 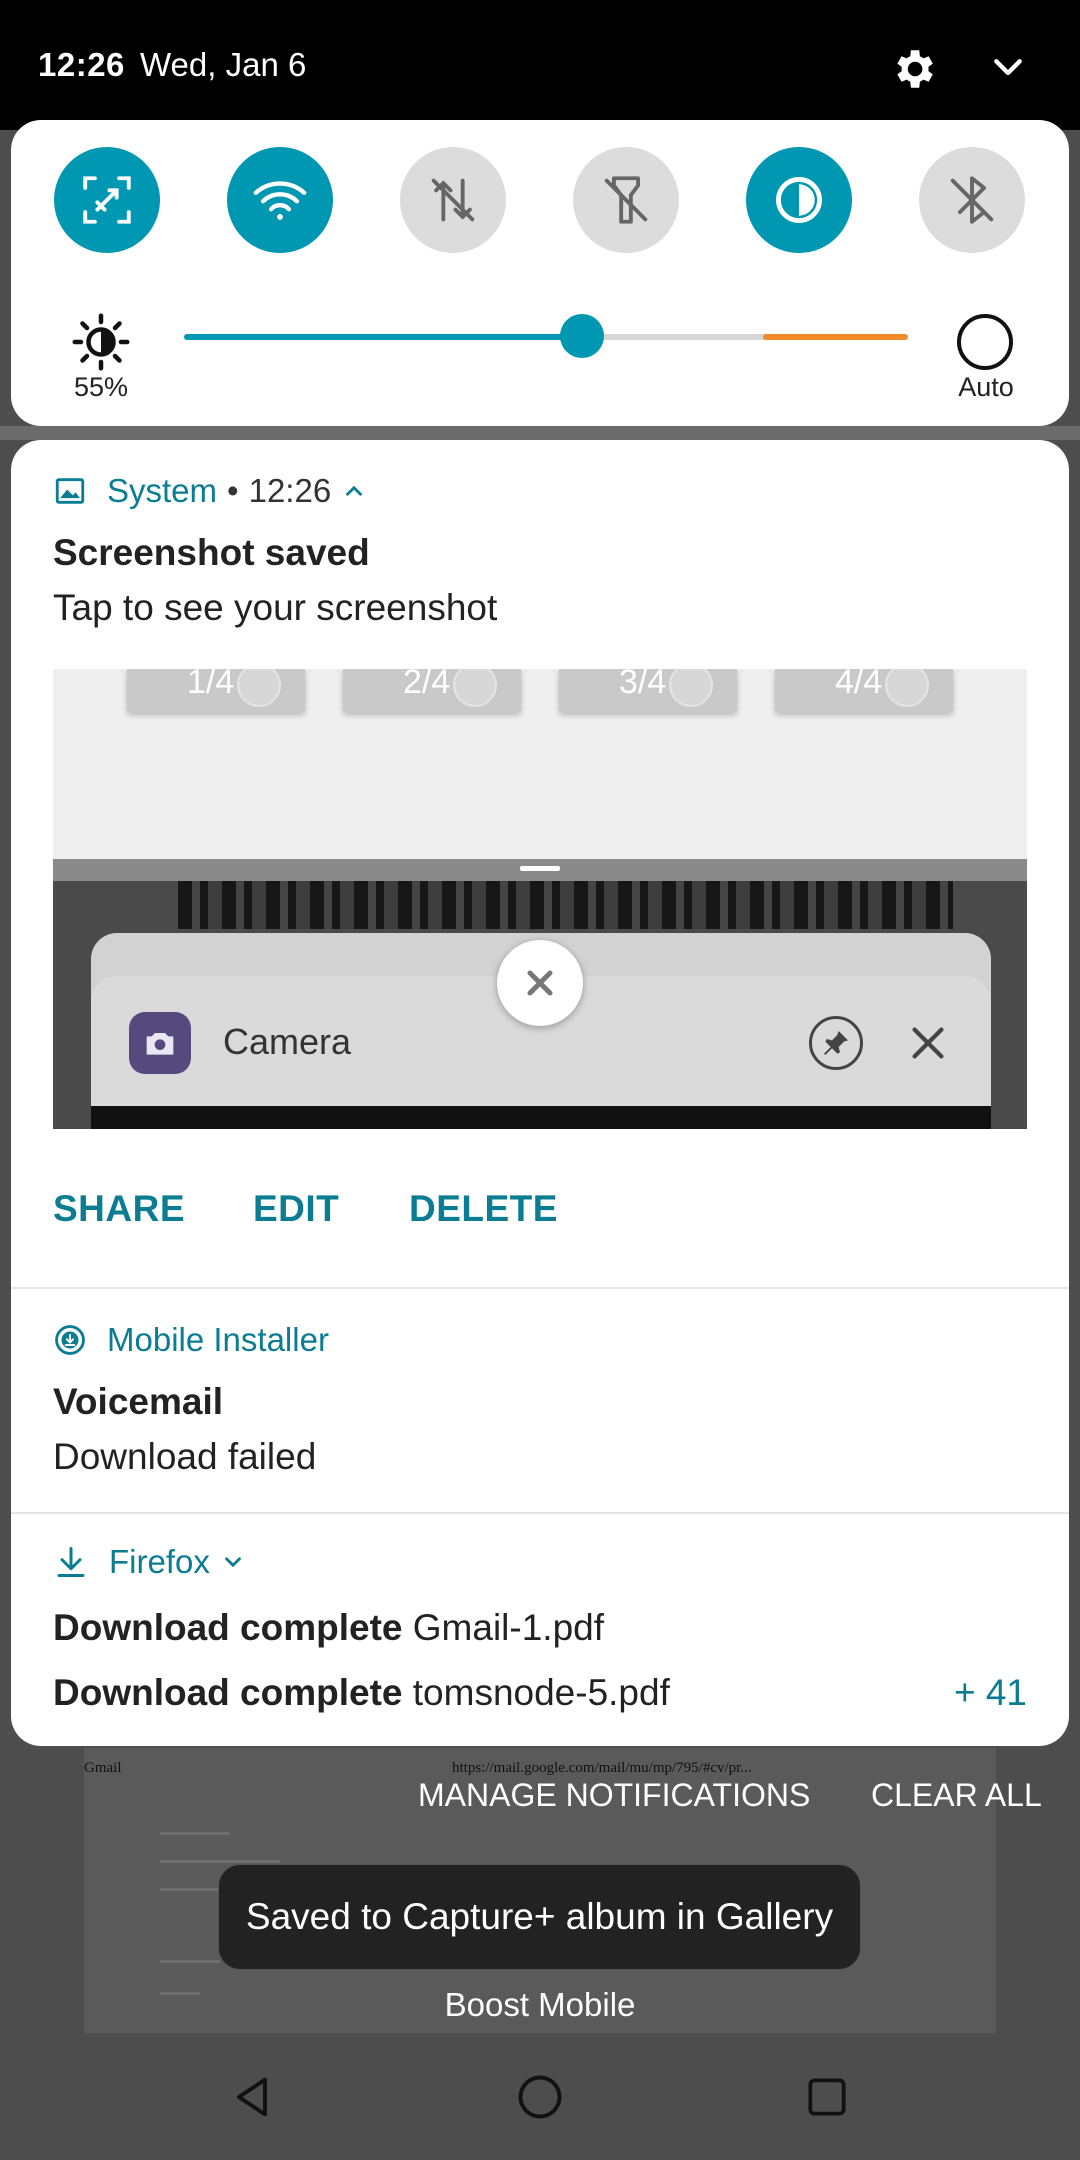 I want to click on quick-settings-panel: 55% Auto, so click(x=540, y=273).